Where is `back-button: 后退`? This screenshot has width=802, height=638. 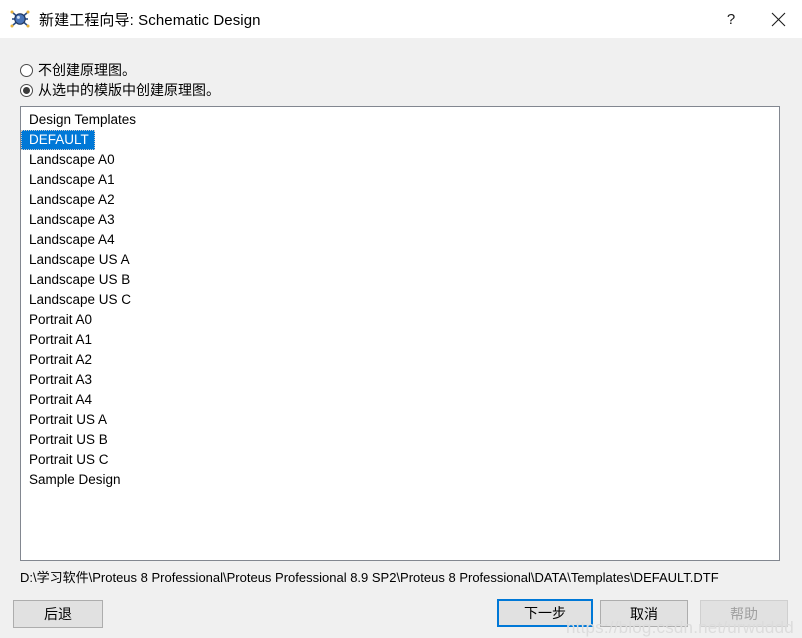
back-button: 后退 is located at coordinates (58, 614).